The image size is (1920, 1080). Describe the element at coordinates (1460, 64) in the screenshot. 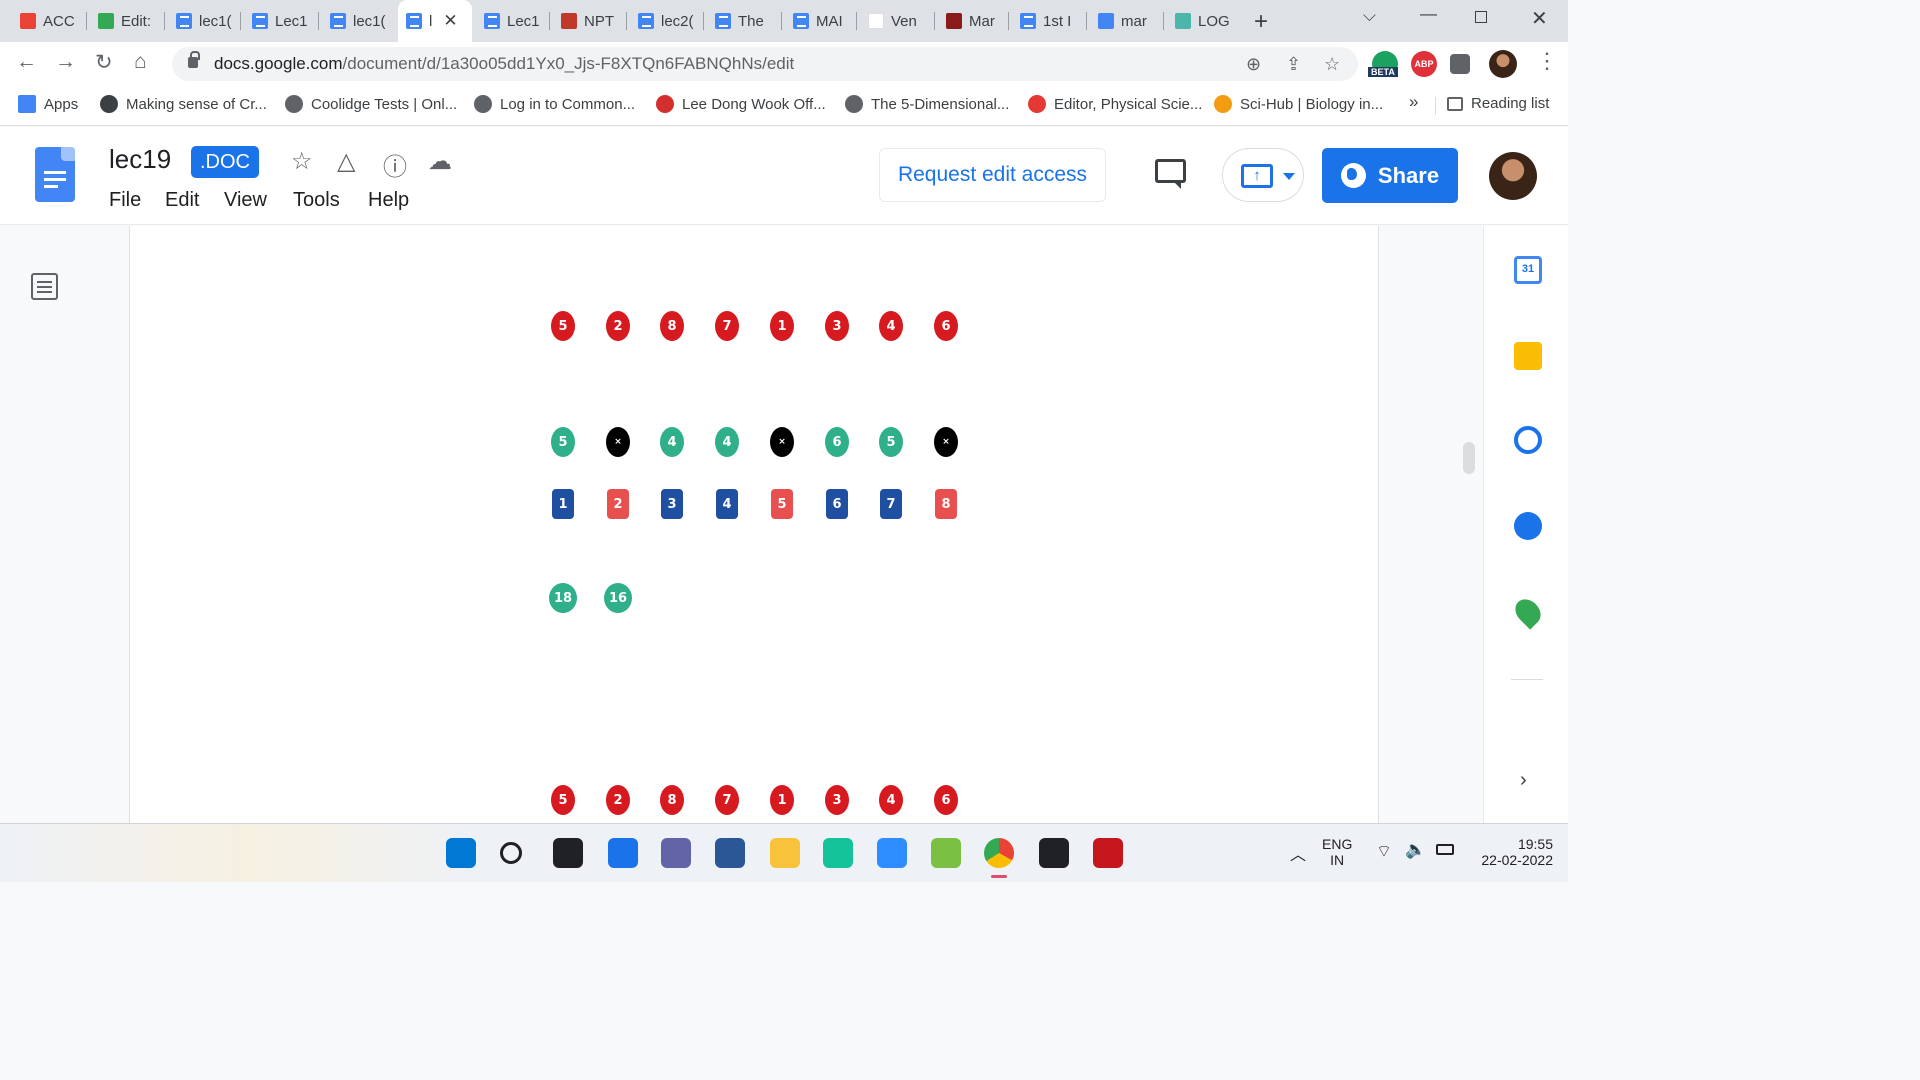

I see `extensions-puzzle-icon` at that location.